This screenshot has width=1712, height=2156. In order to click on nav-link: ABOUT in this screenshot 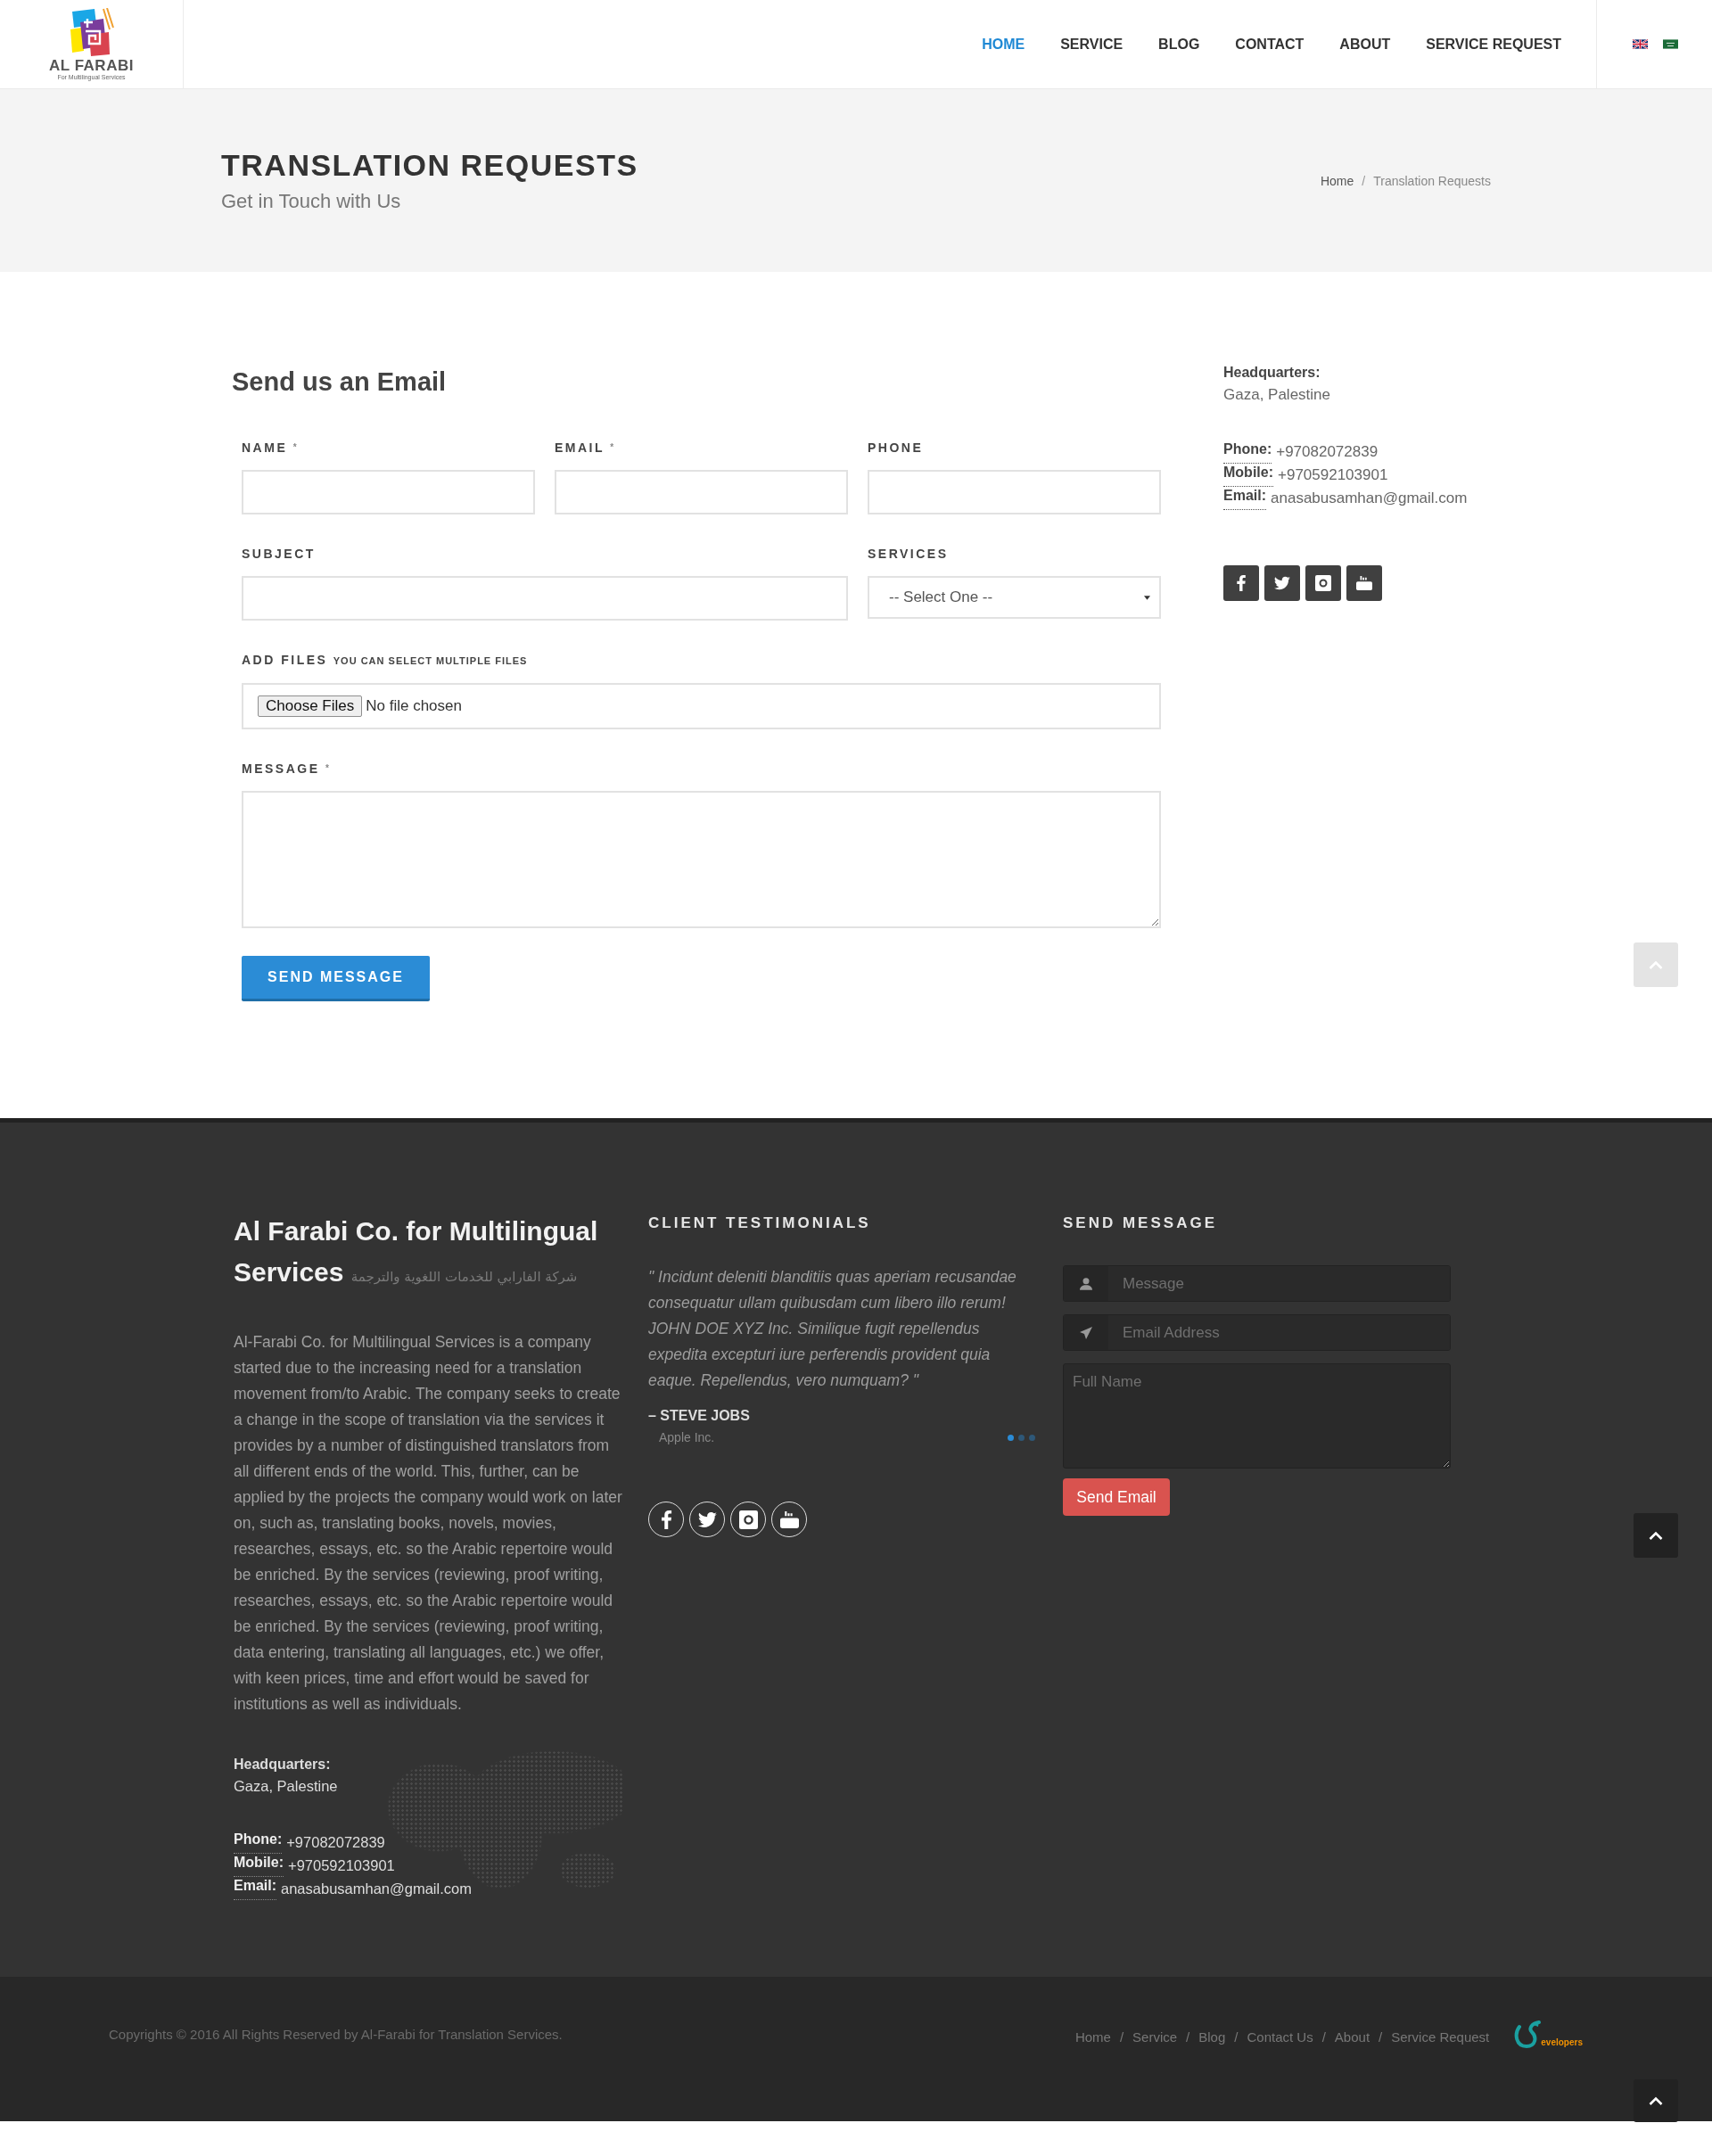, I will do `click(1365, 44)`.